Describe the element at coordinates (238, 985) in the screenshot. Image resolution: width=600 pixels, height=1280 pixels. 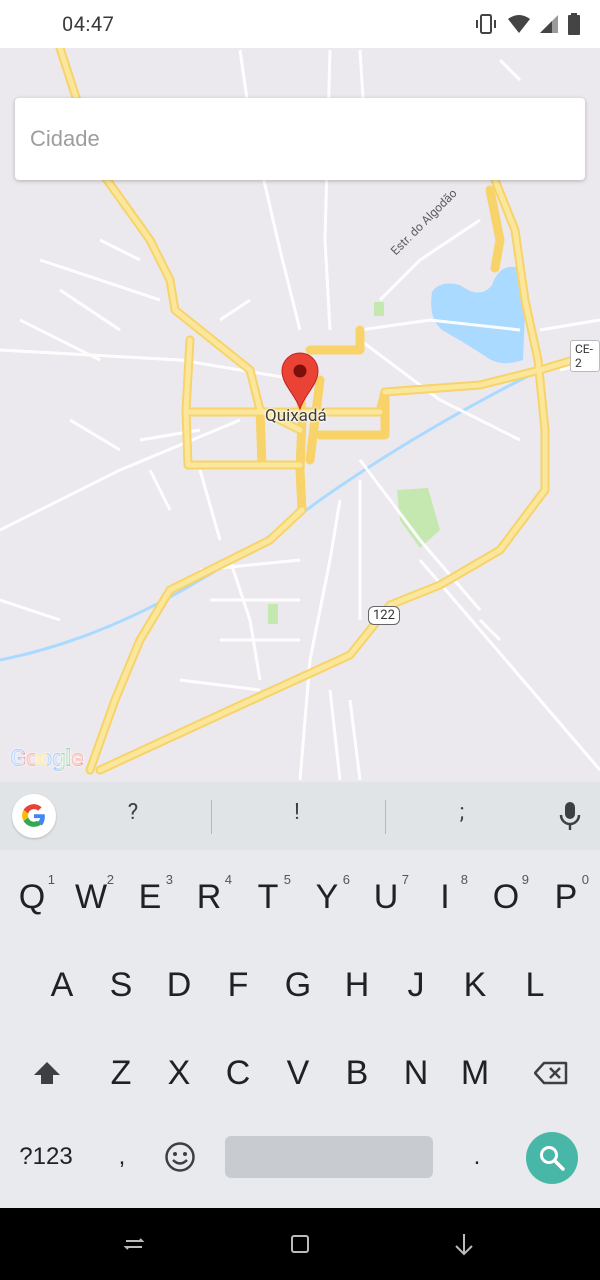
I see `key-f: F` at that location.